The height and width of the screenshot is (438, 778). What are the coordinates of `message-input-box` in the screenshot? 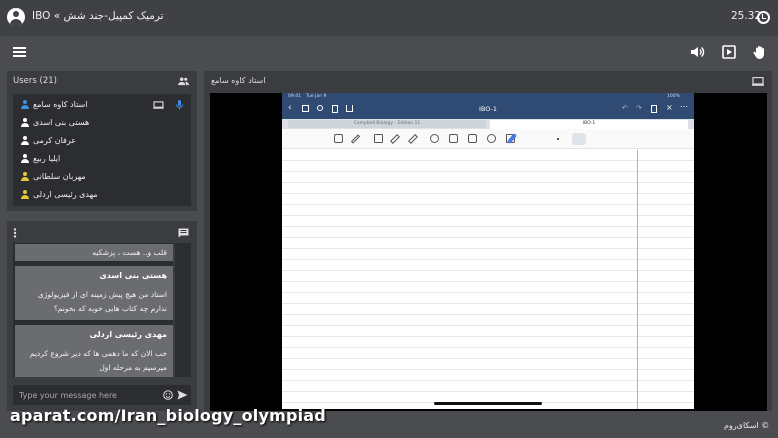 It's located at (102, 395).